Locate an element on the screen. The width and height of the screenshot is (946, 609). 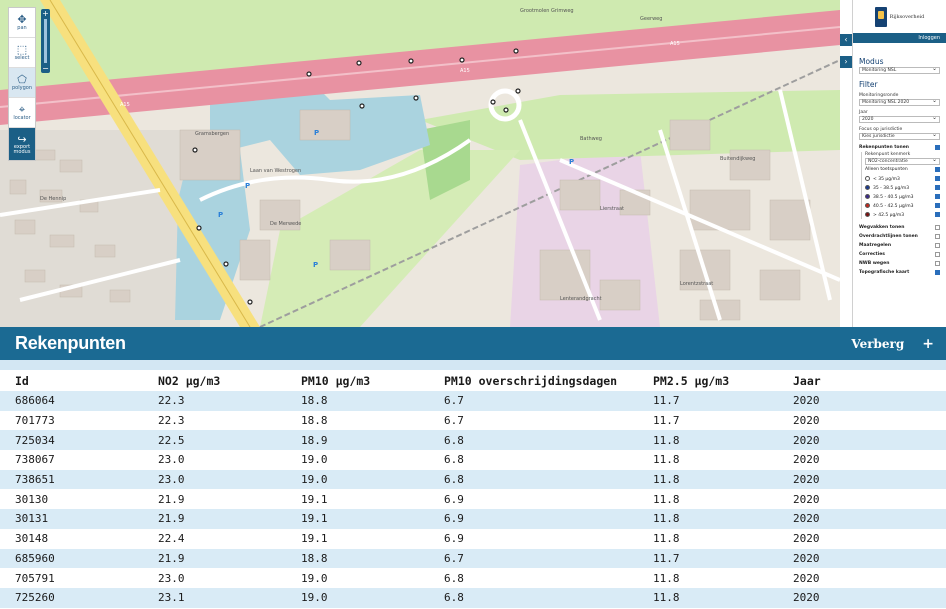
table-cell: 705791 is located at coordinates (35, 578).